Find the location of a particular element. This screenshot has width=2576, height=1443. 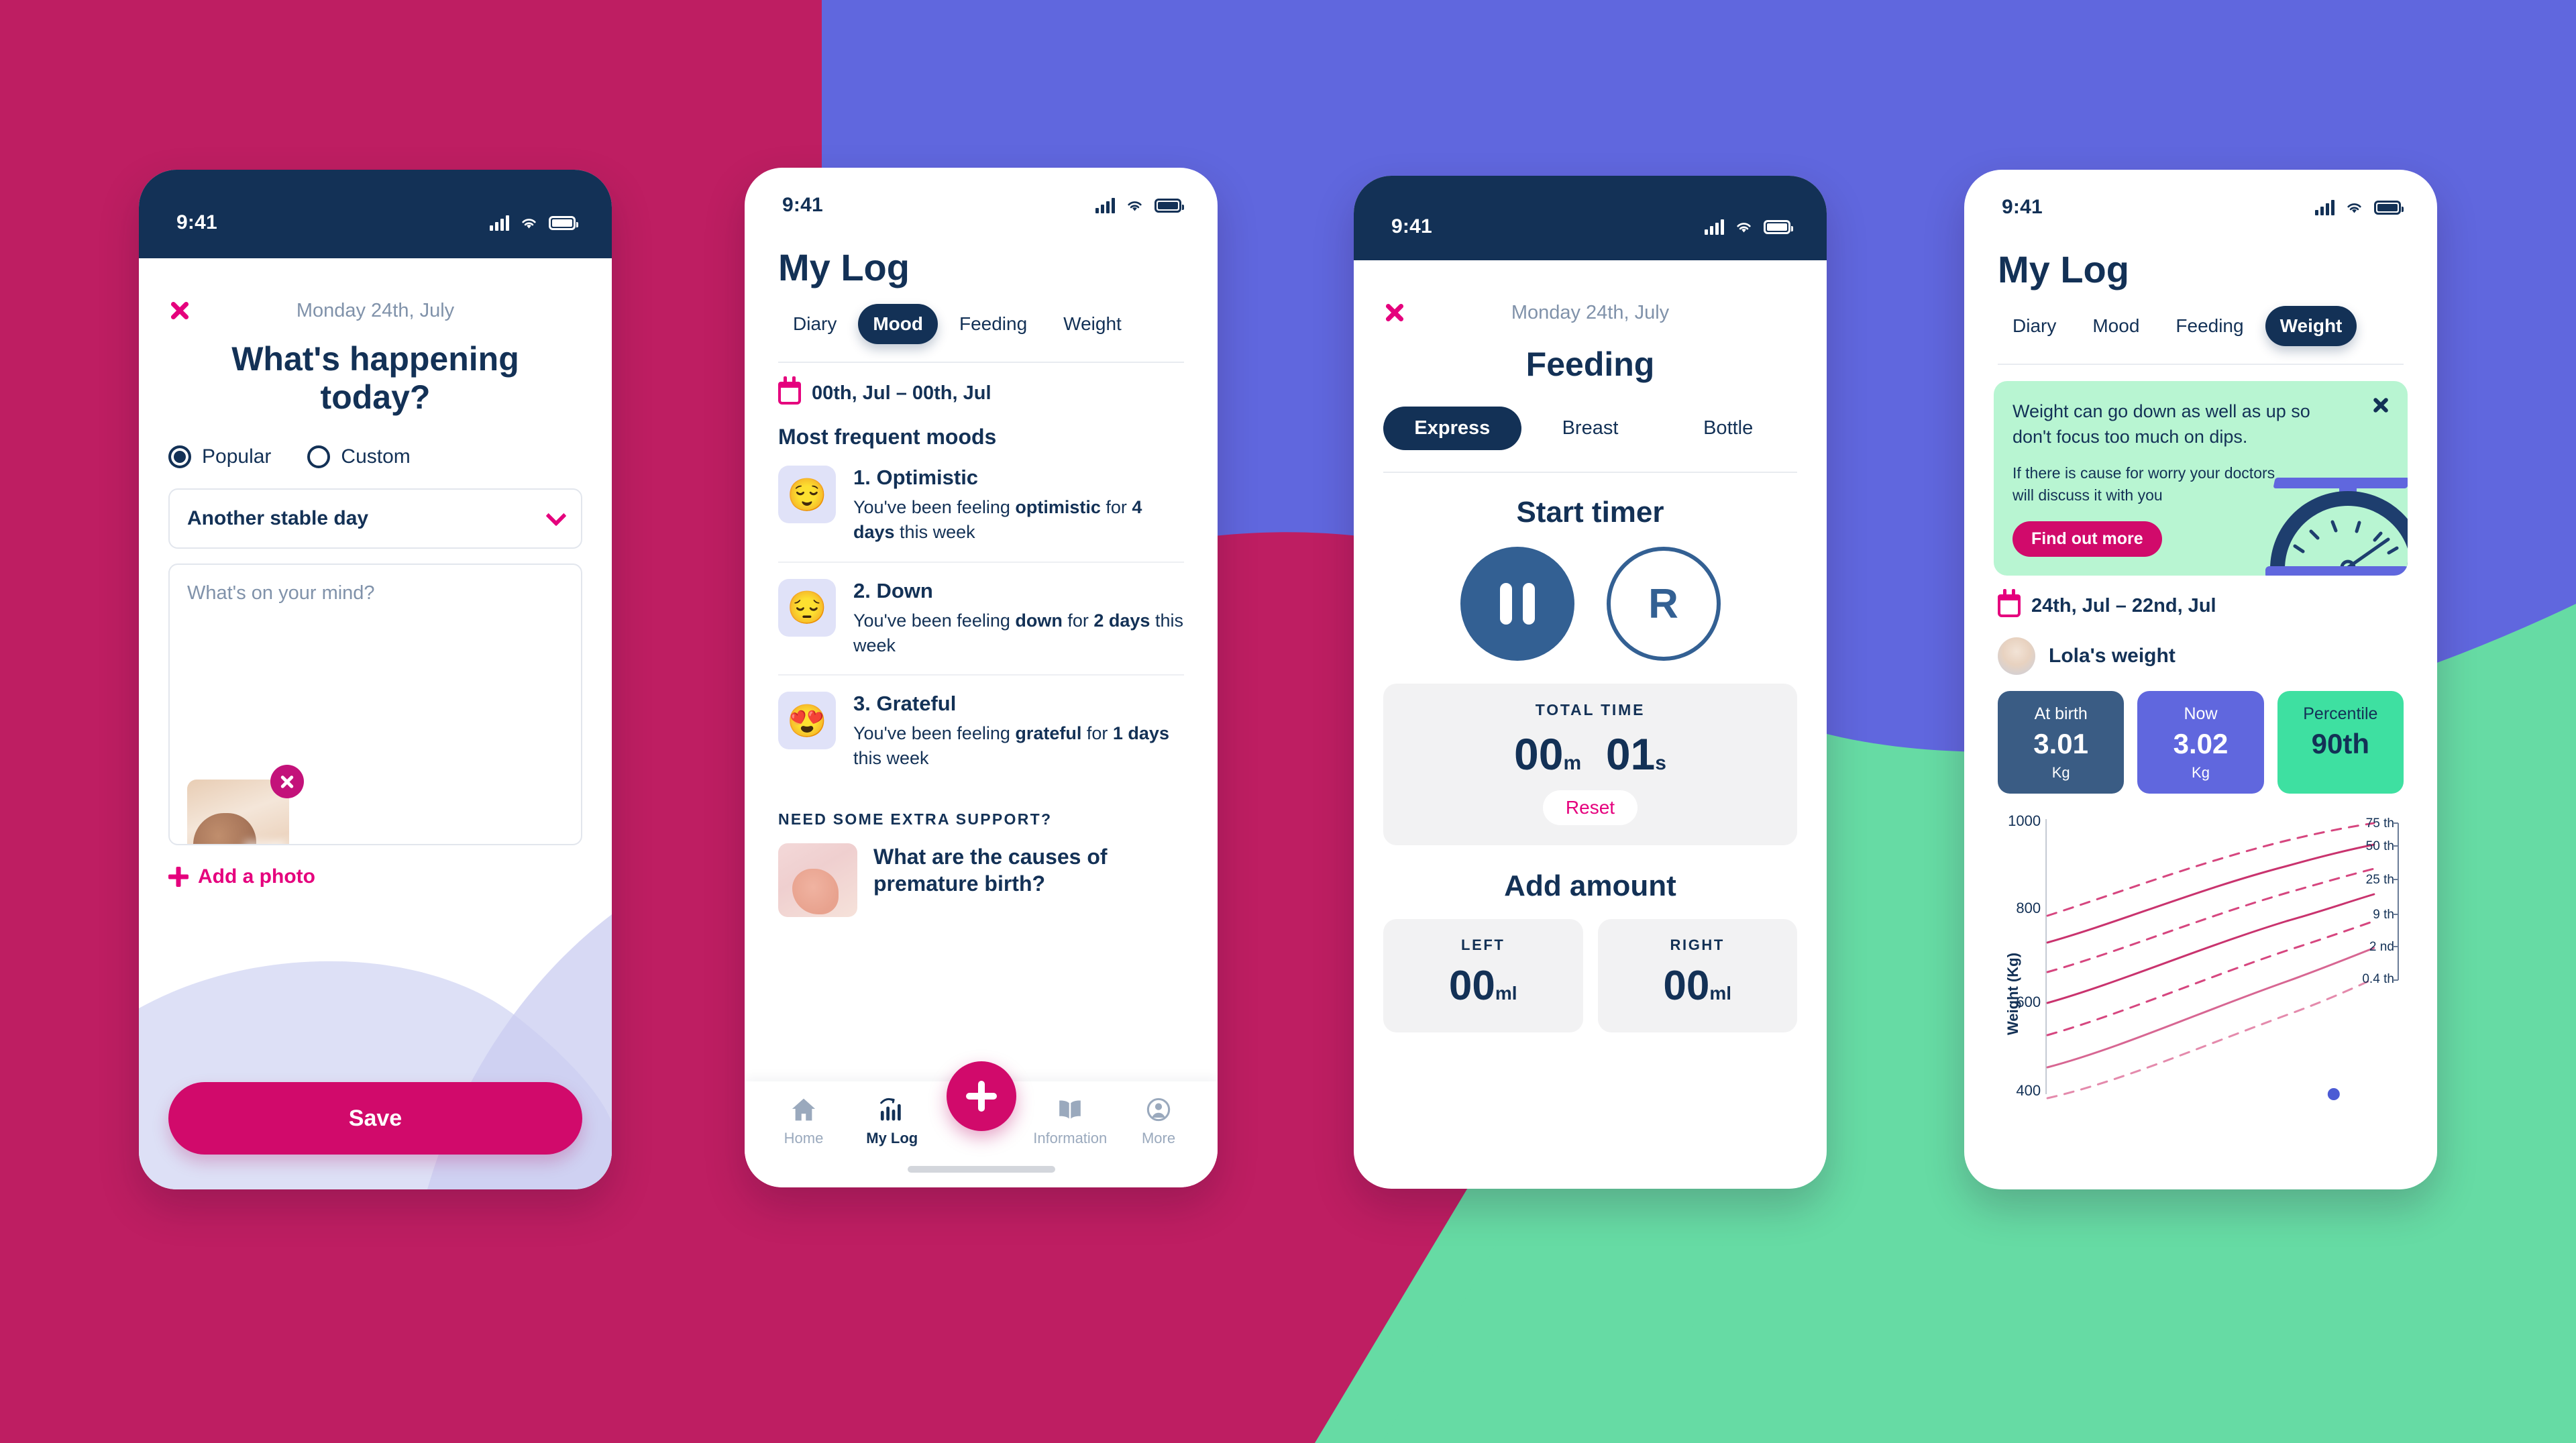

ytick-1000: 1000 is located at coordinates (2024, 821).